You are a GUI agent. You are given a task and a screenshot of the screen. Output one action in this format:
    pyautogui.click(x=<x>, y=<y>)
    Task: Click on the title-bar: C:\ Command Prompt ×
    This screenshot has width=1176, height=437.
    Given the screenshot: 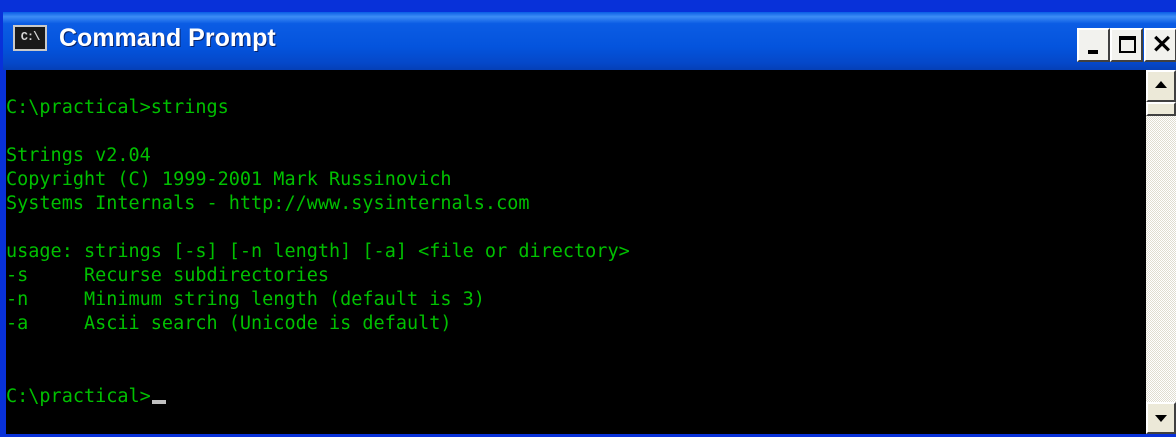 What is the action you would take?
    pyautogui.click(x=589, y=41)
    